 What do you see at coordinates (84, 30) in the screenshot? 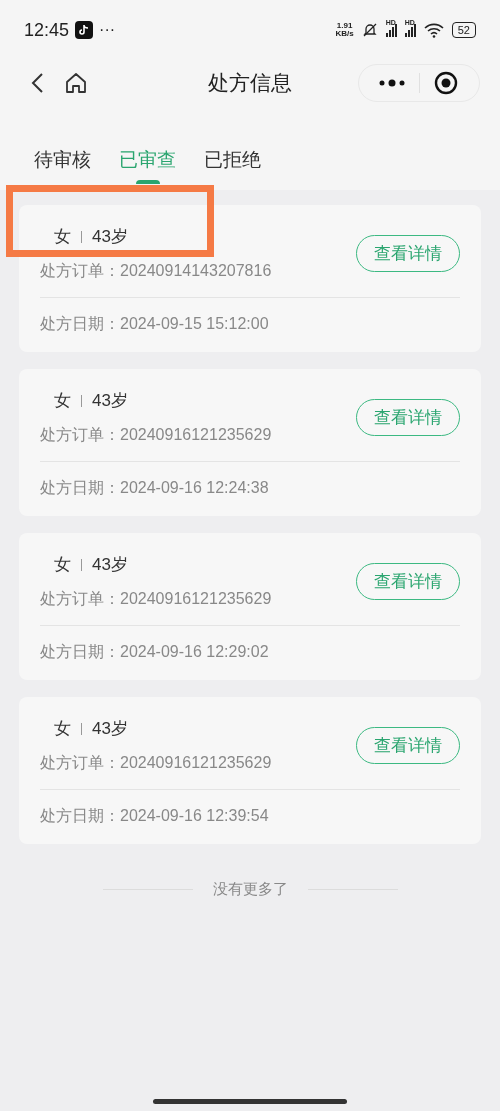
I see `app-icon` at bounding box center [84, 30].